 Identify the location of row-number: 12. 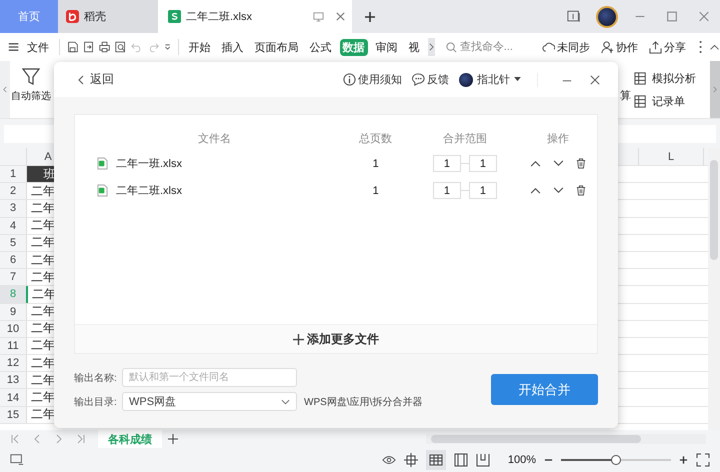
(13, 363).